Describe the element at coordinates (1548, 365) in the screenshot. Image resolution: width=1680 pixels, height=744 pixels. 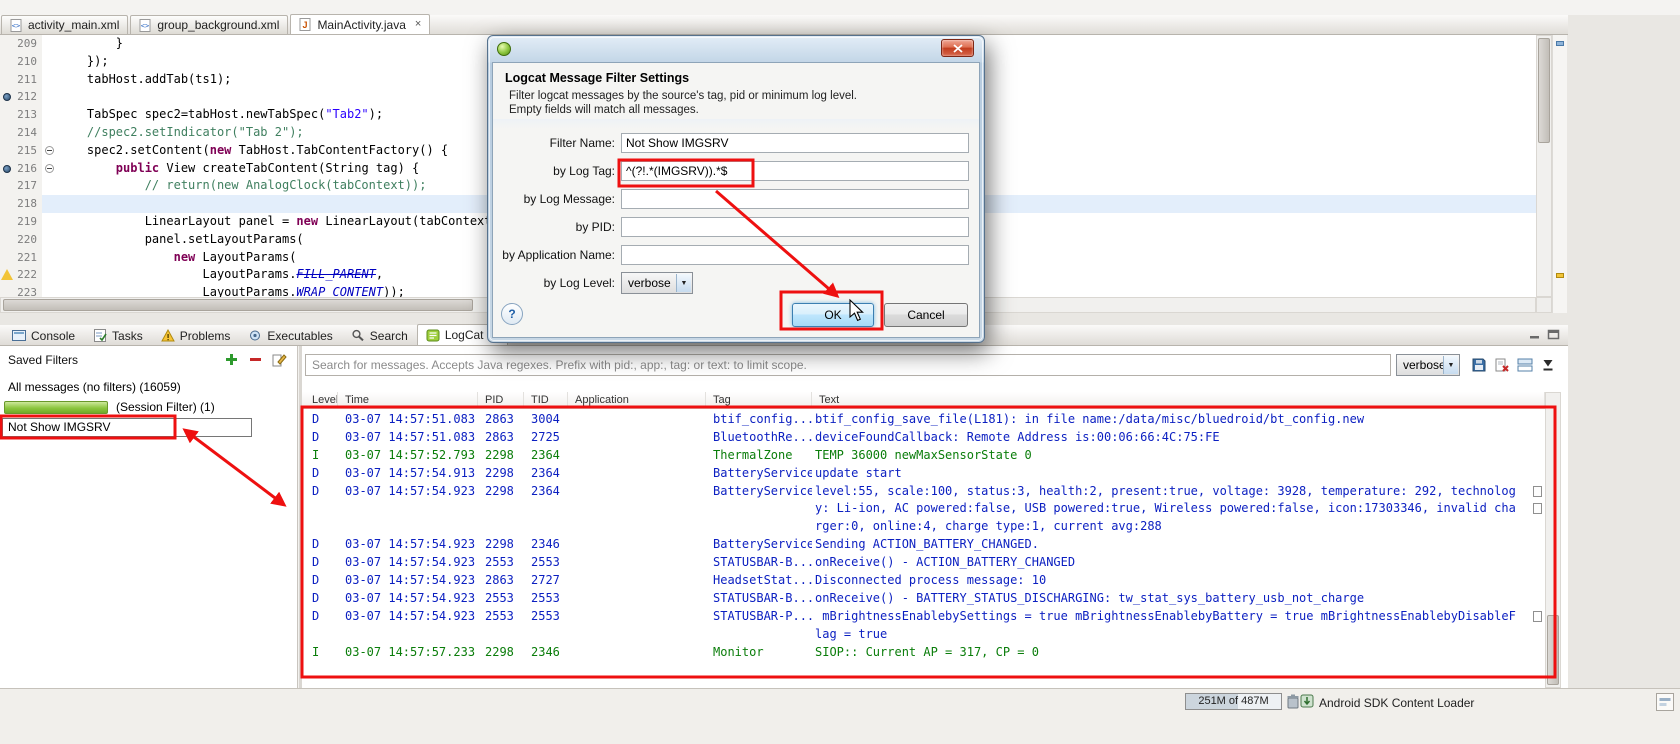
I see `autoscroll-button` at that location.